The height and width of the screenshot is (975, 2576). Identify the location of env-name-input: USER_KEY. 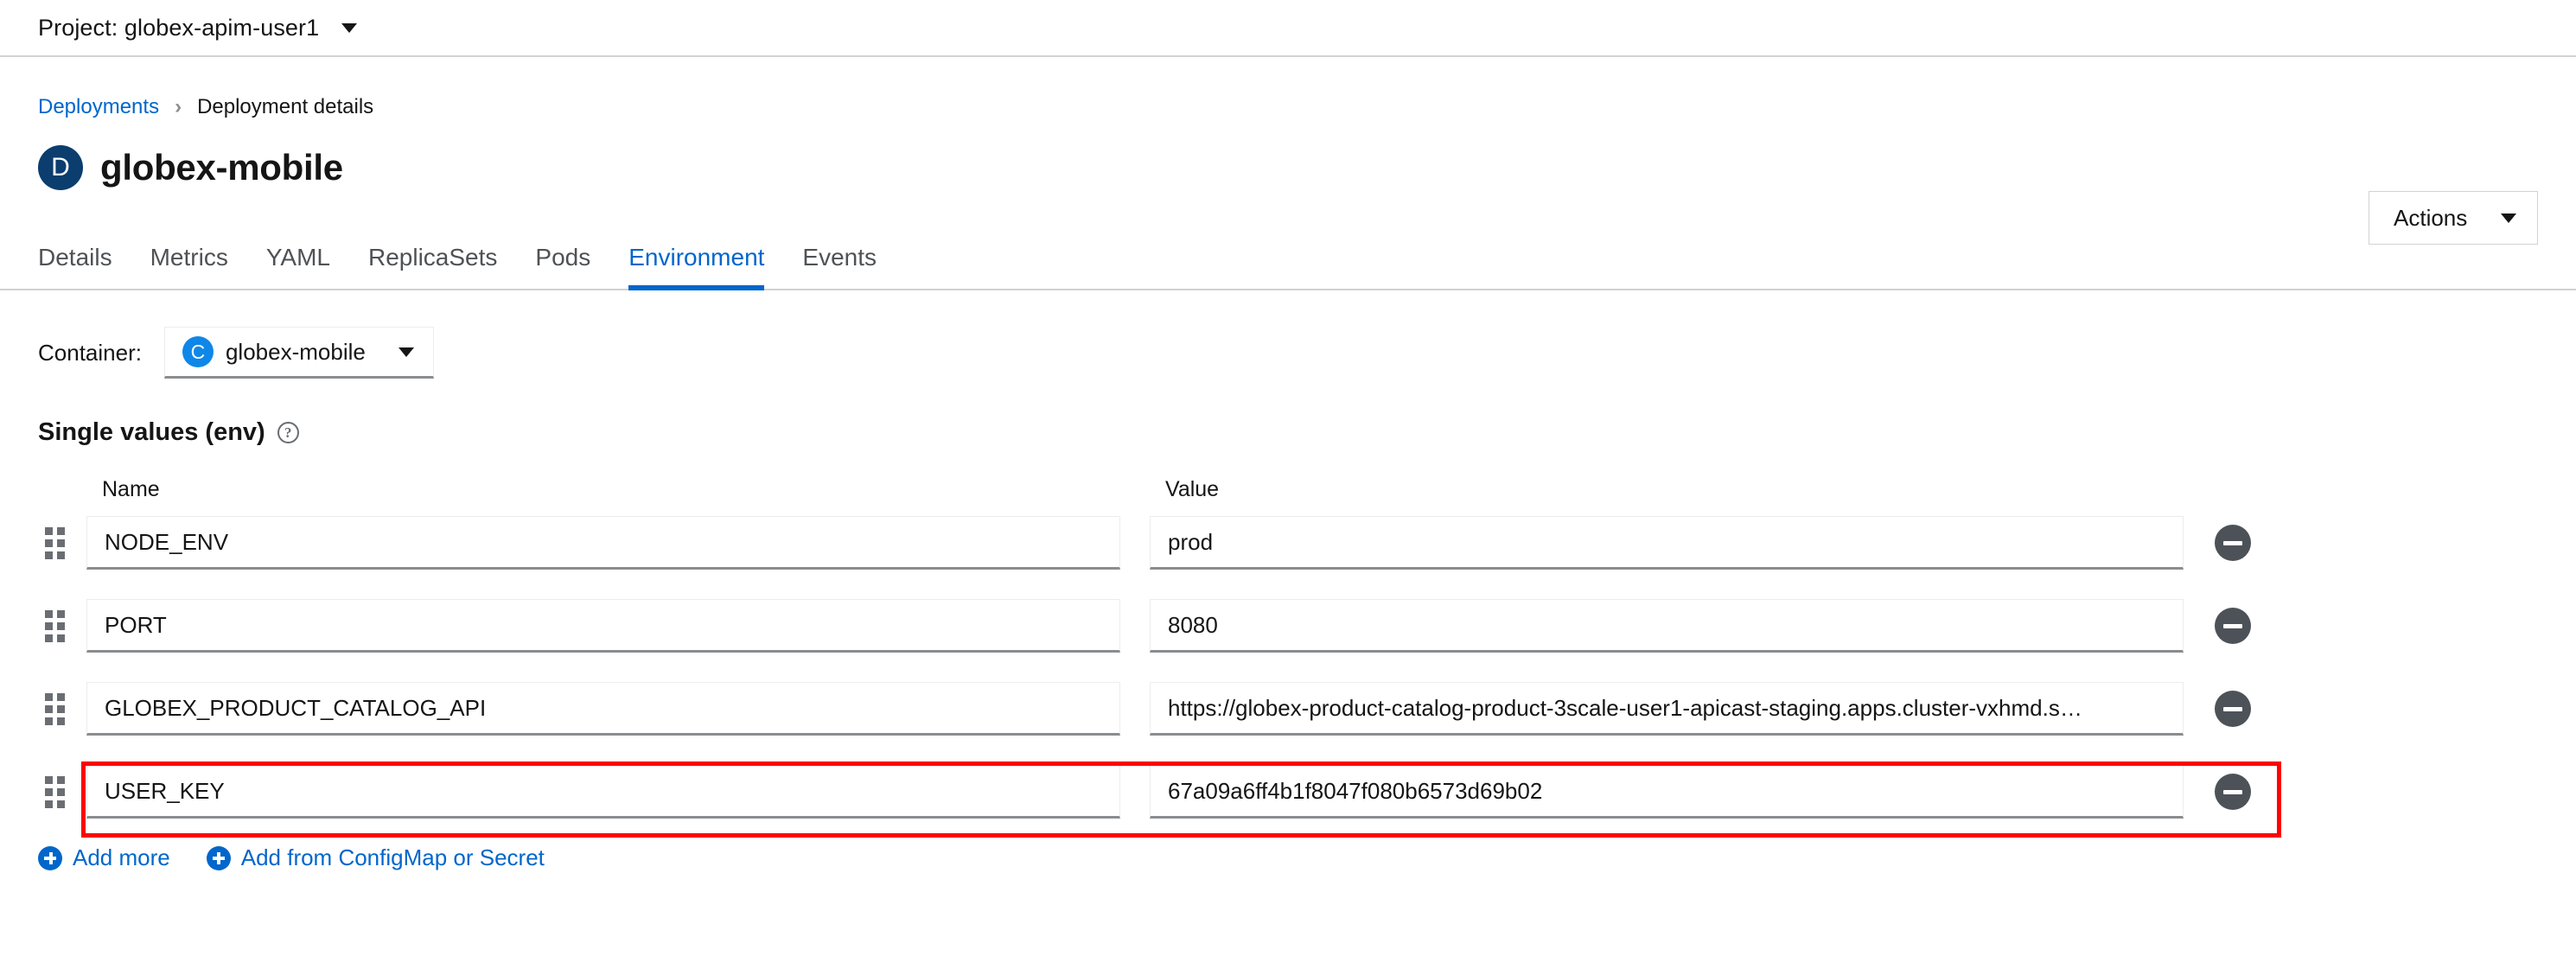
(603, 792).